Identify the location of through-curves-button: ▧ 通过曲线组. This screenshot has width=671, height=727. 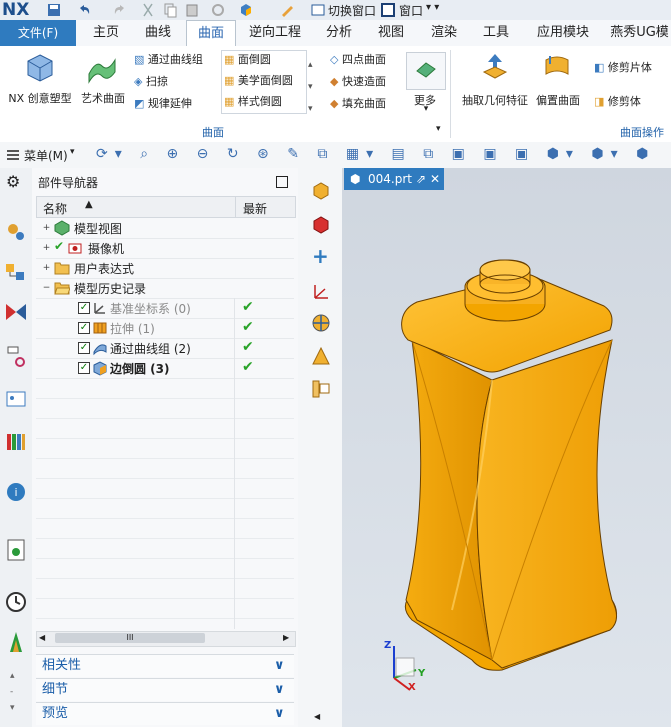
(168, 60).